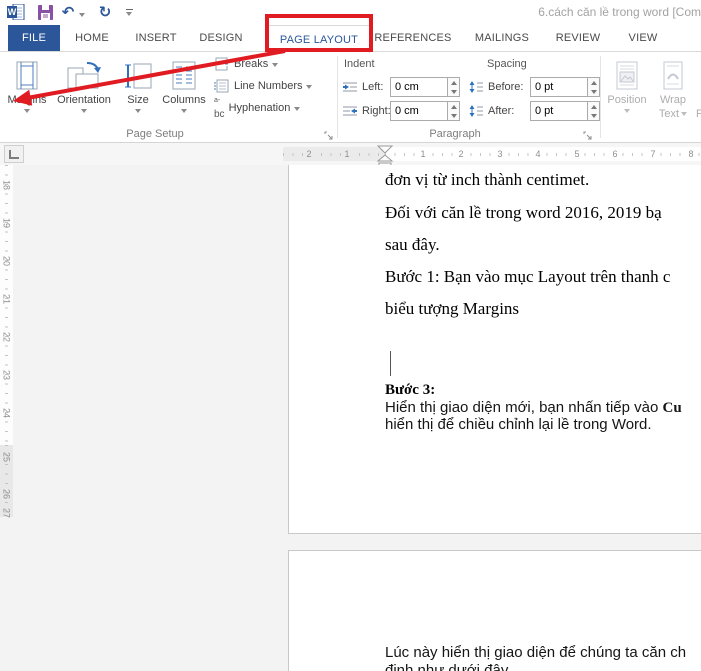 The width and height of the screenshot is (701, 671). Describe the element at coordinates (12, 12) in the screenshot. I see `svg-text: W` at that location.